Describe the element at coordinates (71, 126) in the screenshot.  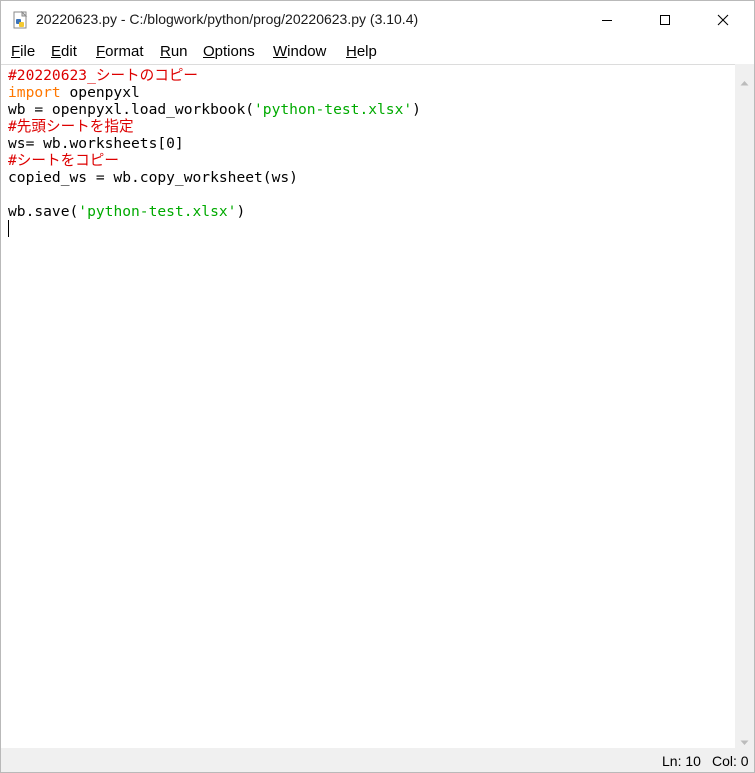
I see `code-token-comment: #先頭シートを指定` at that location.